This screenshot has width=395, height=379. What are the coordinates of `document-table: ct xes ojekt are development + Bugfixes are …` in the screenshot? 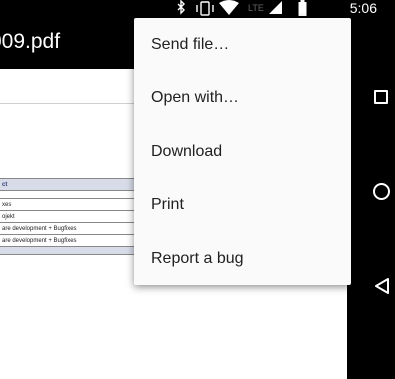 It's located at (74, 216).